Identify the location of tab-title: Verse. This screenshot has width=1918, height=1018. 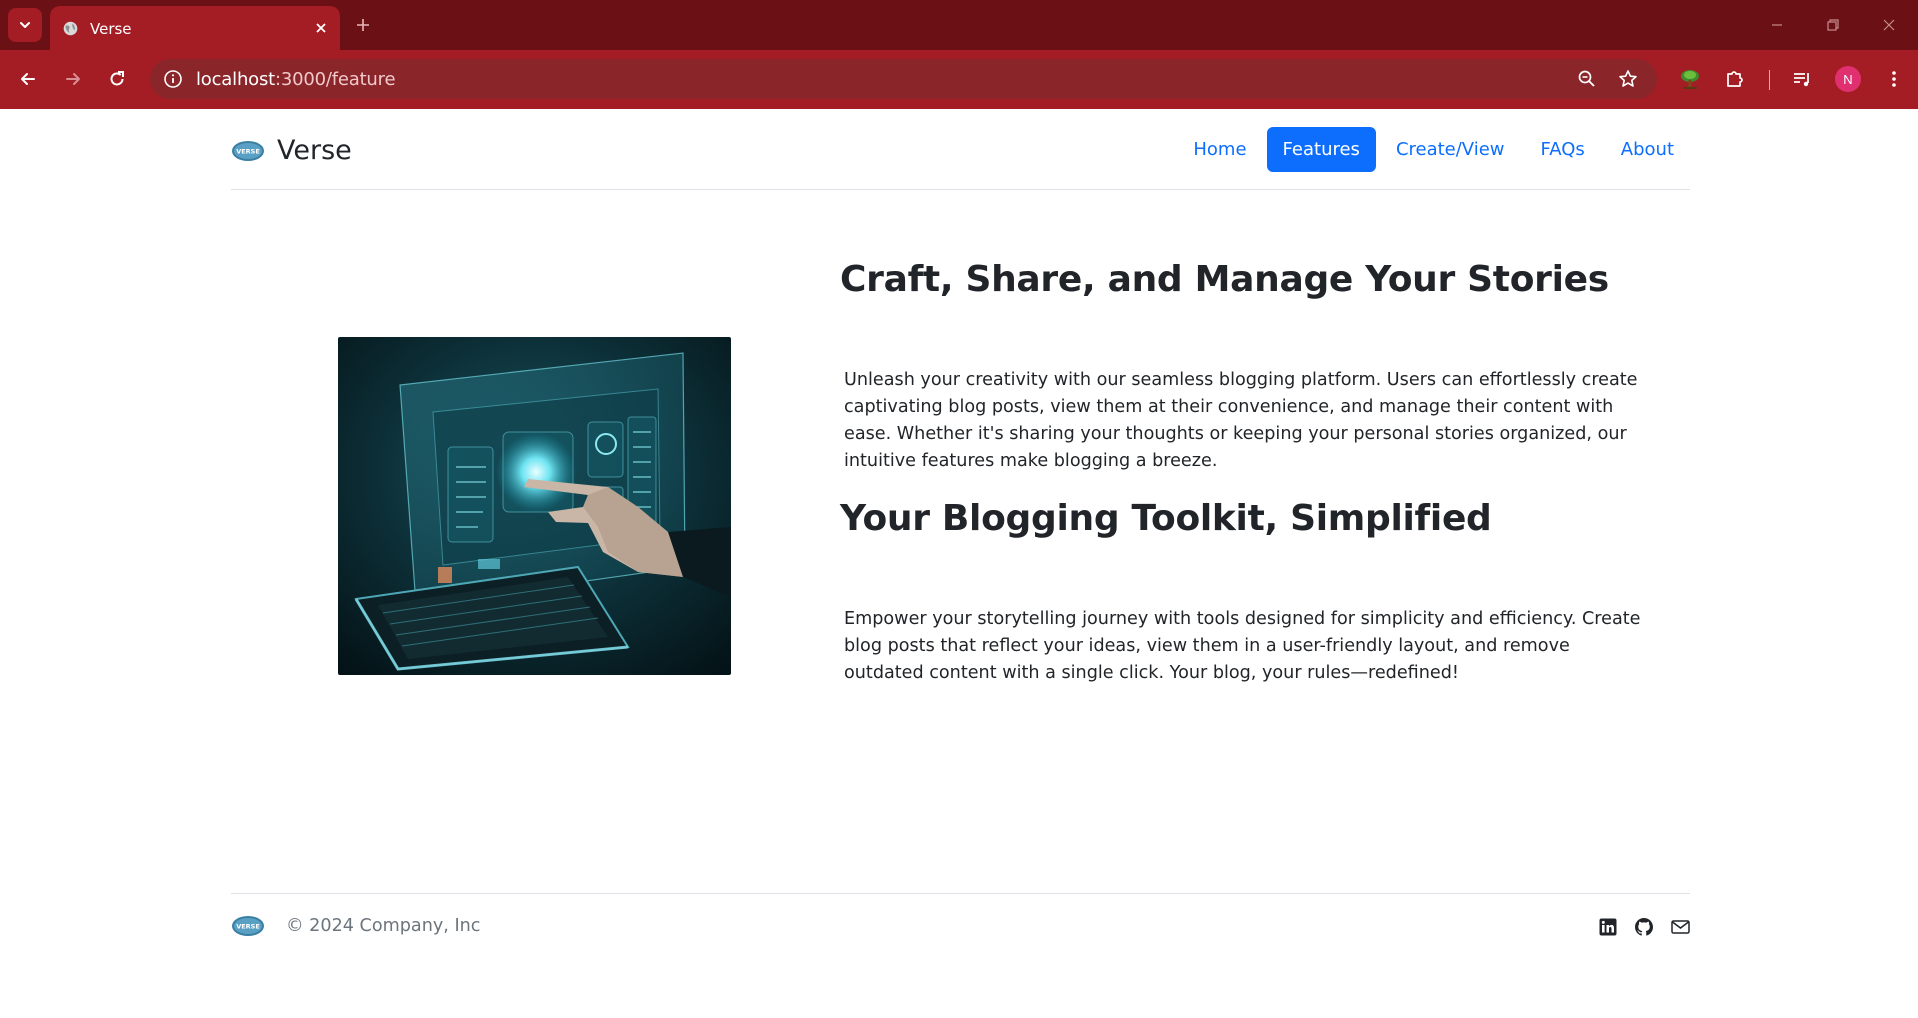
(111, 29).